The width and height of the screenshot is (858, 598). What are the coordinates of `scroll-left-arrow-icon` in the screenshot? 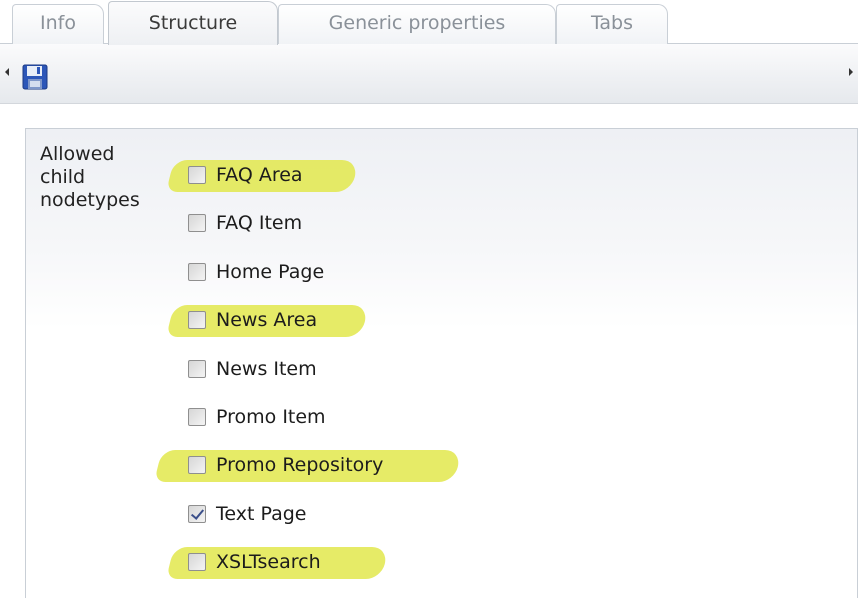 It's located at (7, 72).